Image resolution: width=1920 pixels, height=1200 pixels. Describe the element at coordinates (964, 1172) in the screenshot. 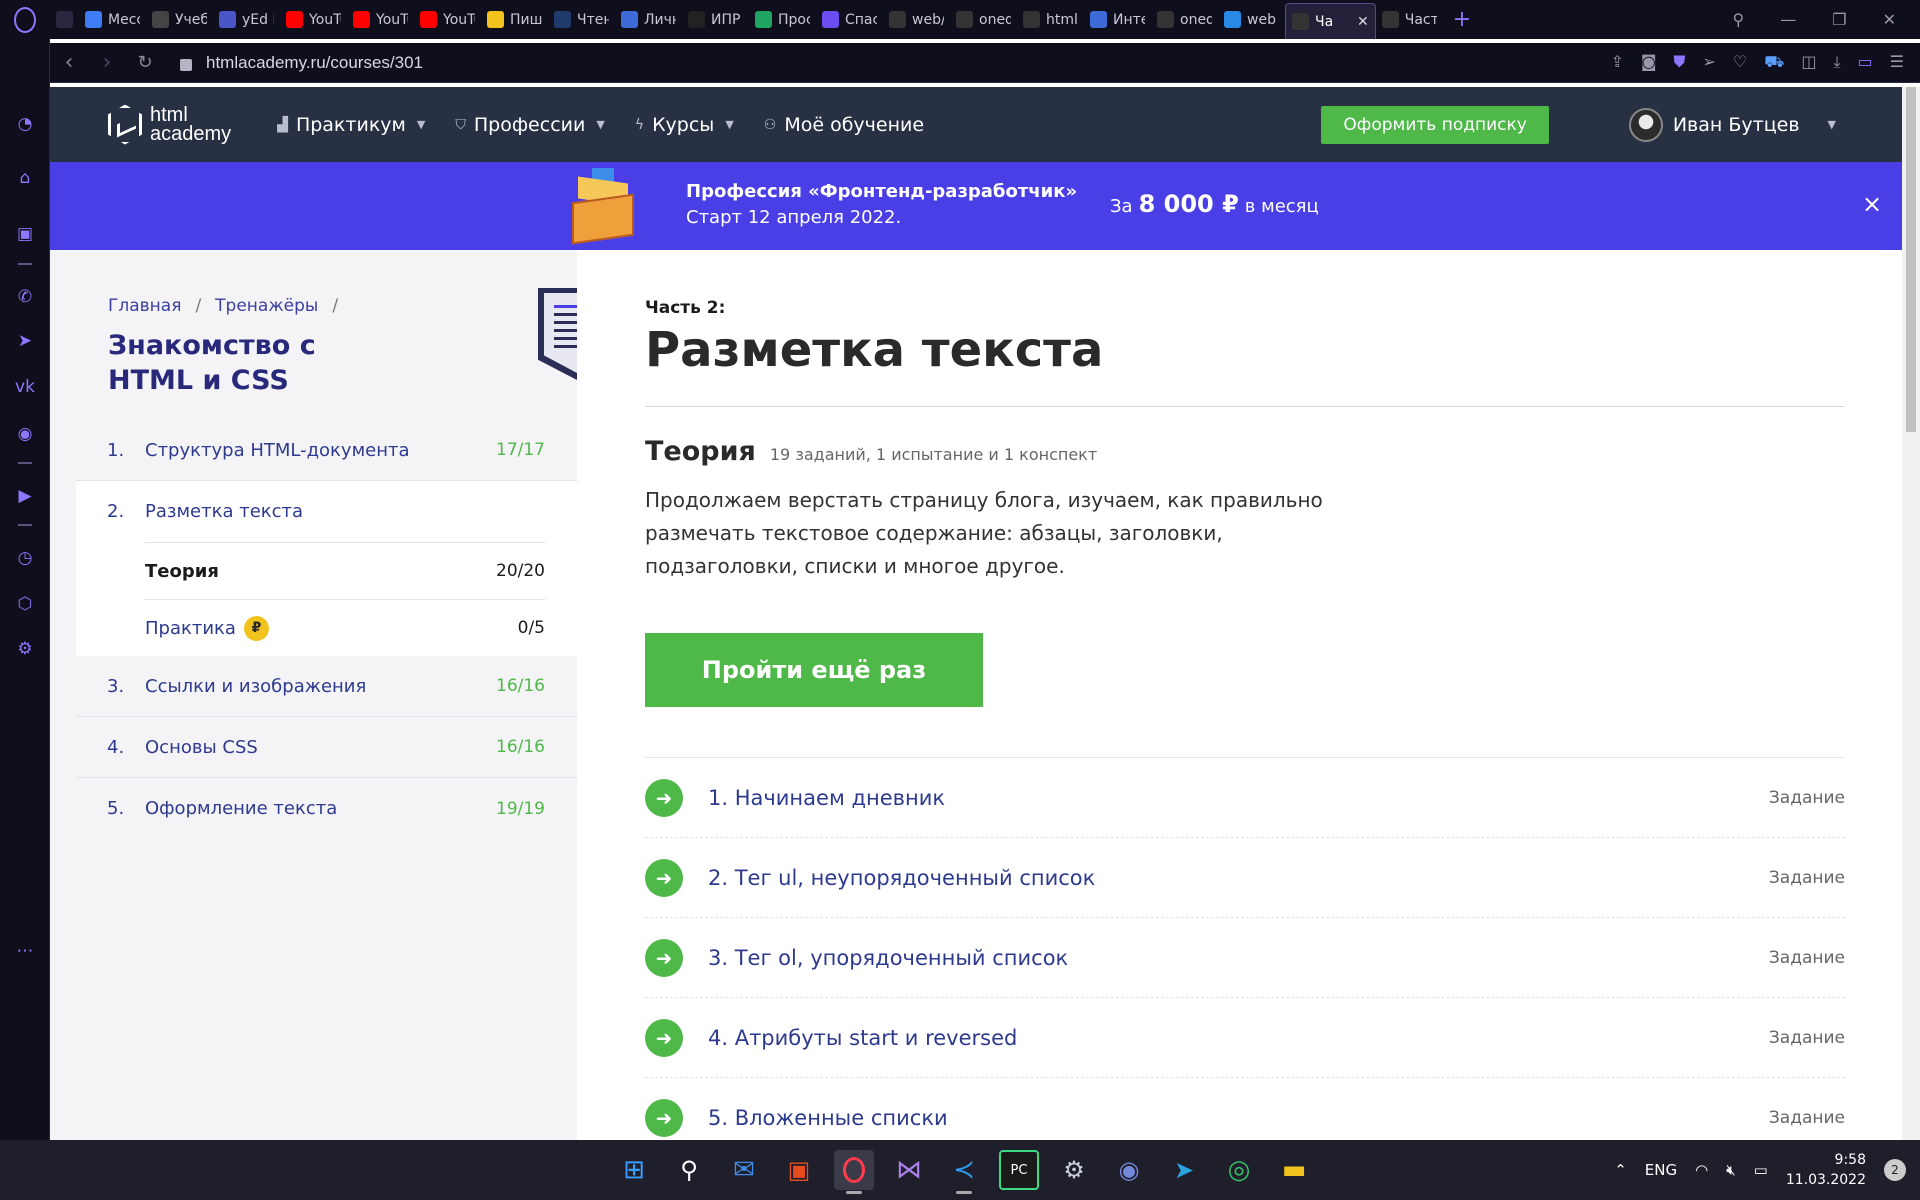

I see `vscode-icon: ≺` at that location.